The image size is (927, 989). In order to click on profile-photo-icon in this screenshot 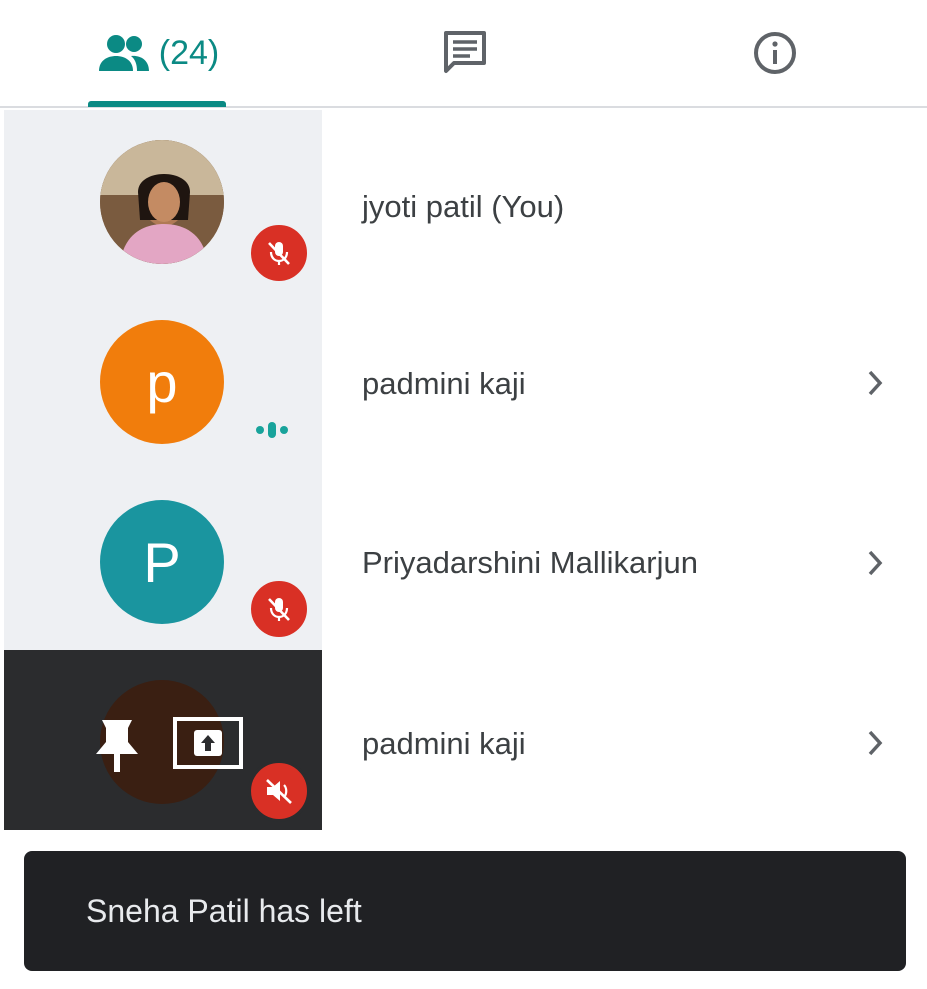, I will do `click(162, 202)`.